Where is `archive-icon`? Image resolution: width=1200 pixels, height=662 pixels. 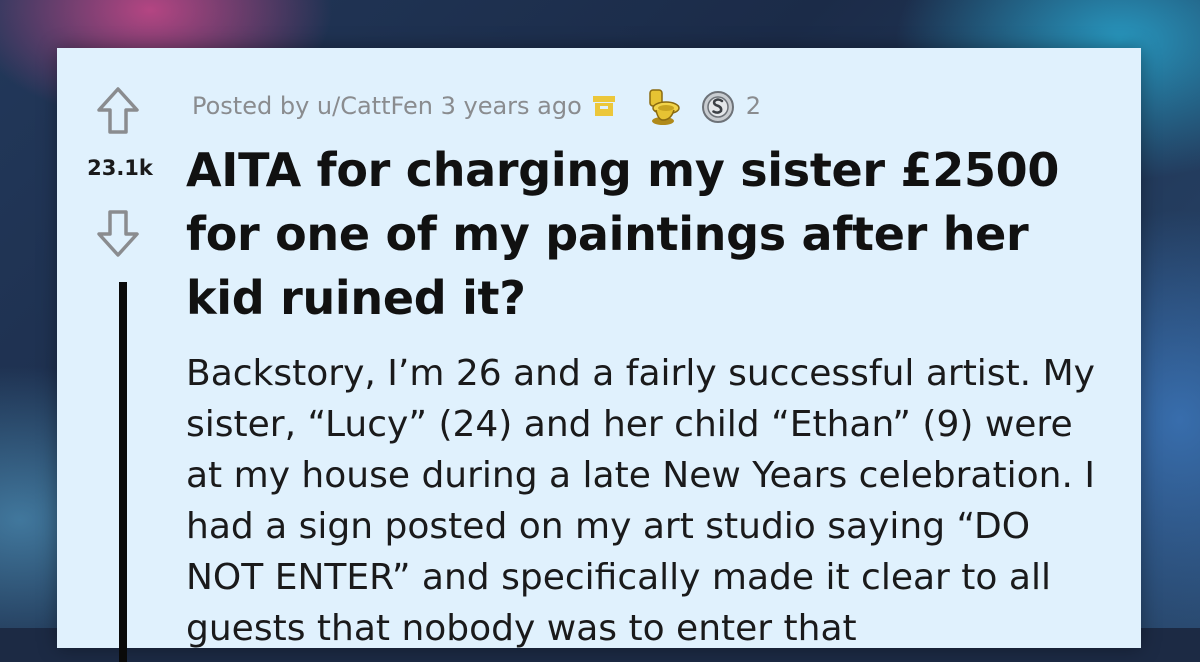
archive-icon is located at coordinates (603, 106).